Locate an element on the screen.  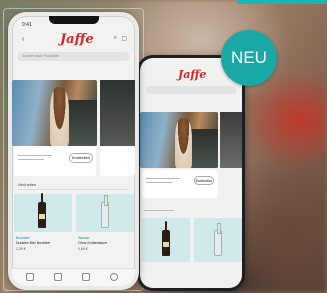
teal-accent-strip is located at coordinates (282, 2).